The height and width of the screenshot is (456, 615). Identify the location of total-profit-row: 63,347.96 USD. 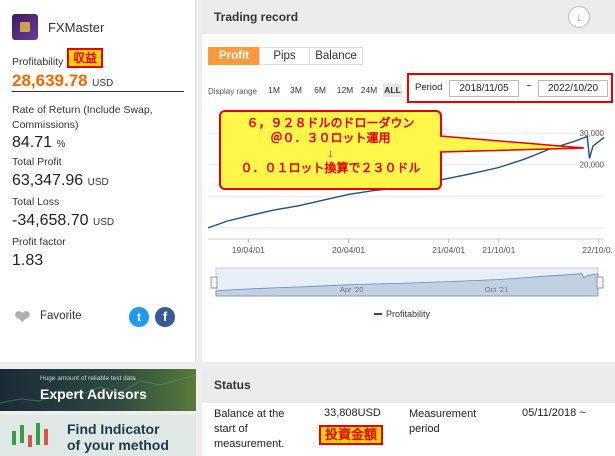
(60, 181).